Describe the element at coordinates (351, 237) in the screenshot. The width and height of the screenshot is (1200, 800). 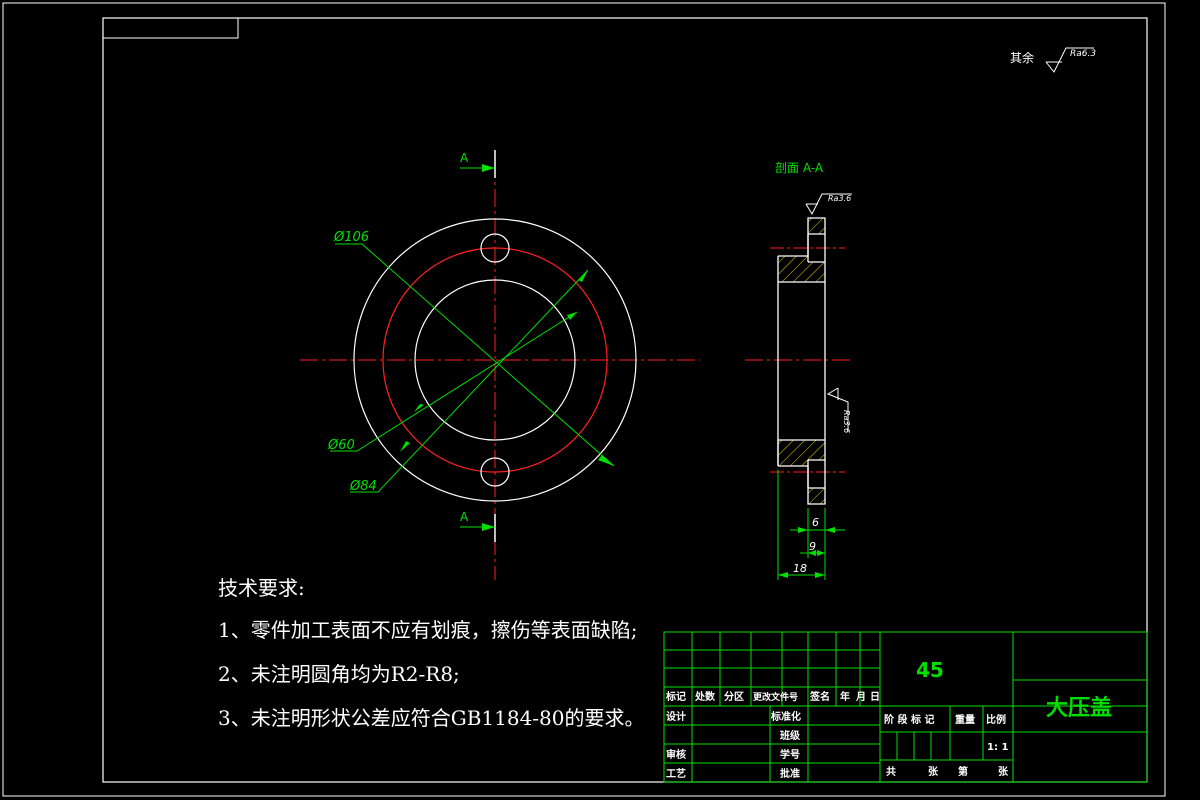
I see `dim-outer-text: Ø106` at that location.